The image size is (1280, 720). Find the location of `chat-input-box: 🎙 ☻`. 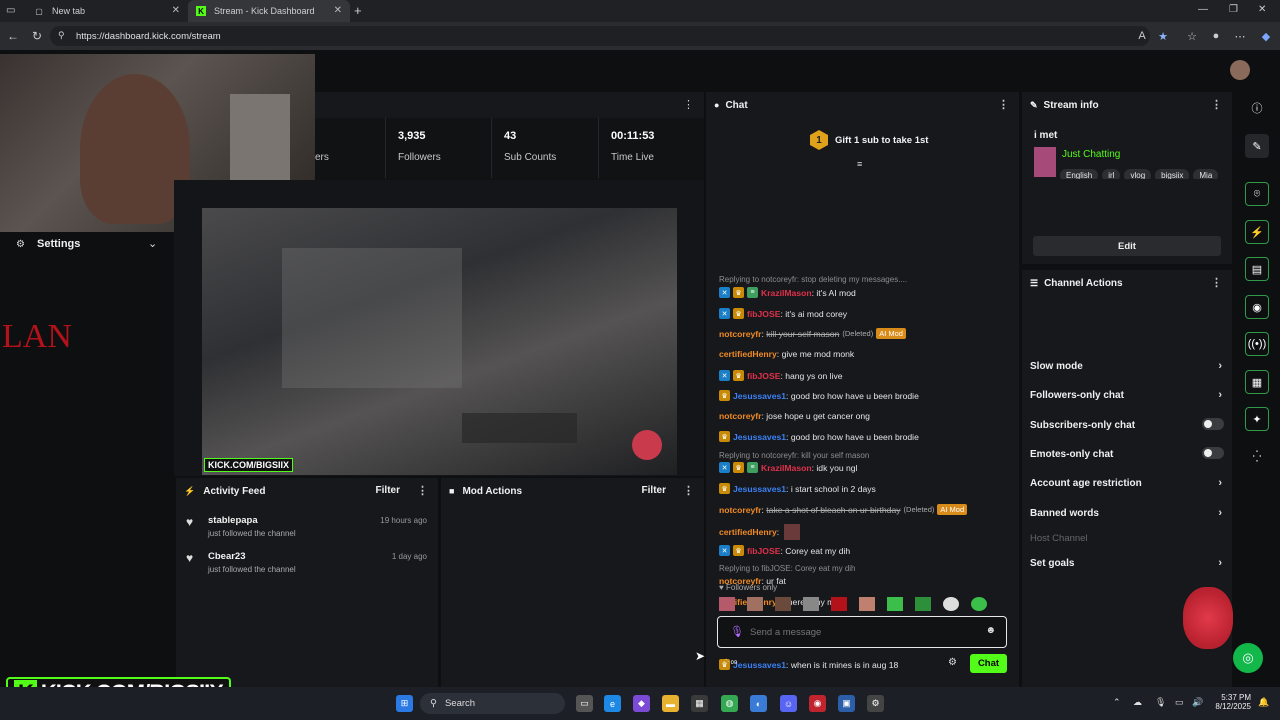

chat-input-box: 🎙 ☻ is located at coordinates (862, 632).